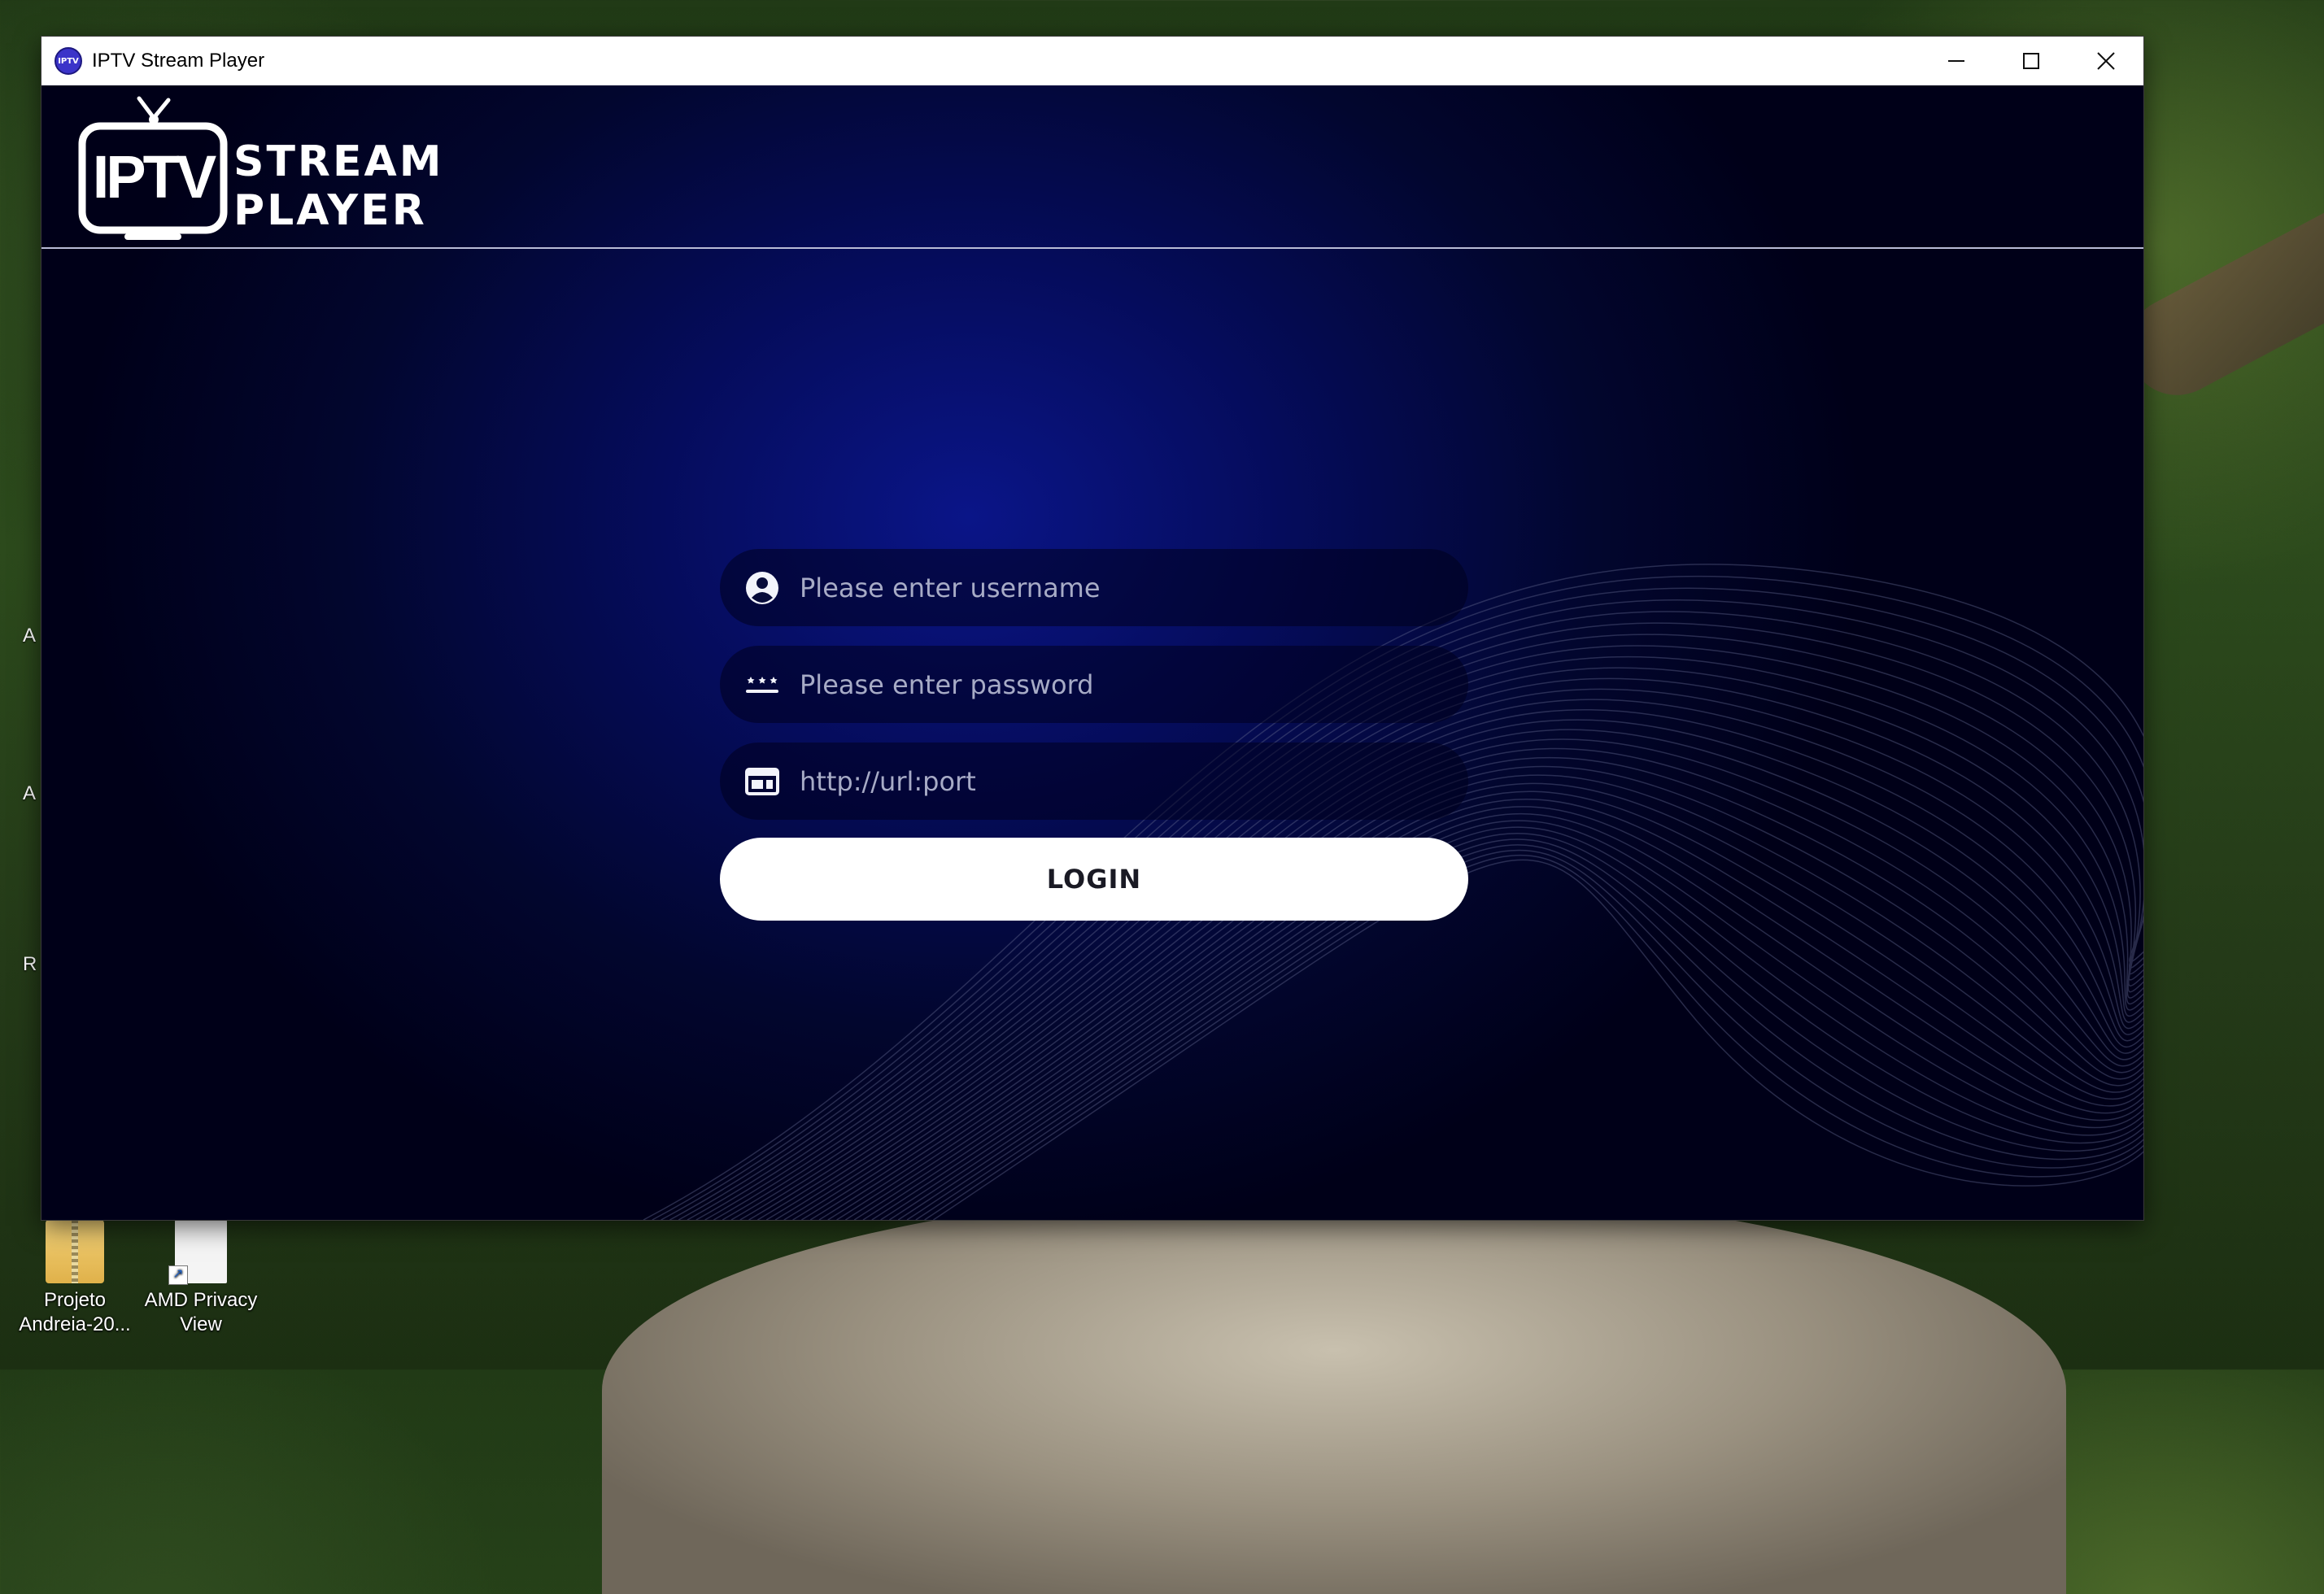 This screenshot has width=2324, height=1594. I want to click on minimize-button, so click(1957, 61).